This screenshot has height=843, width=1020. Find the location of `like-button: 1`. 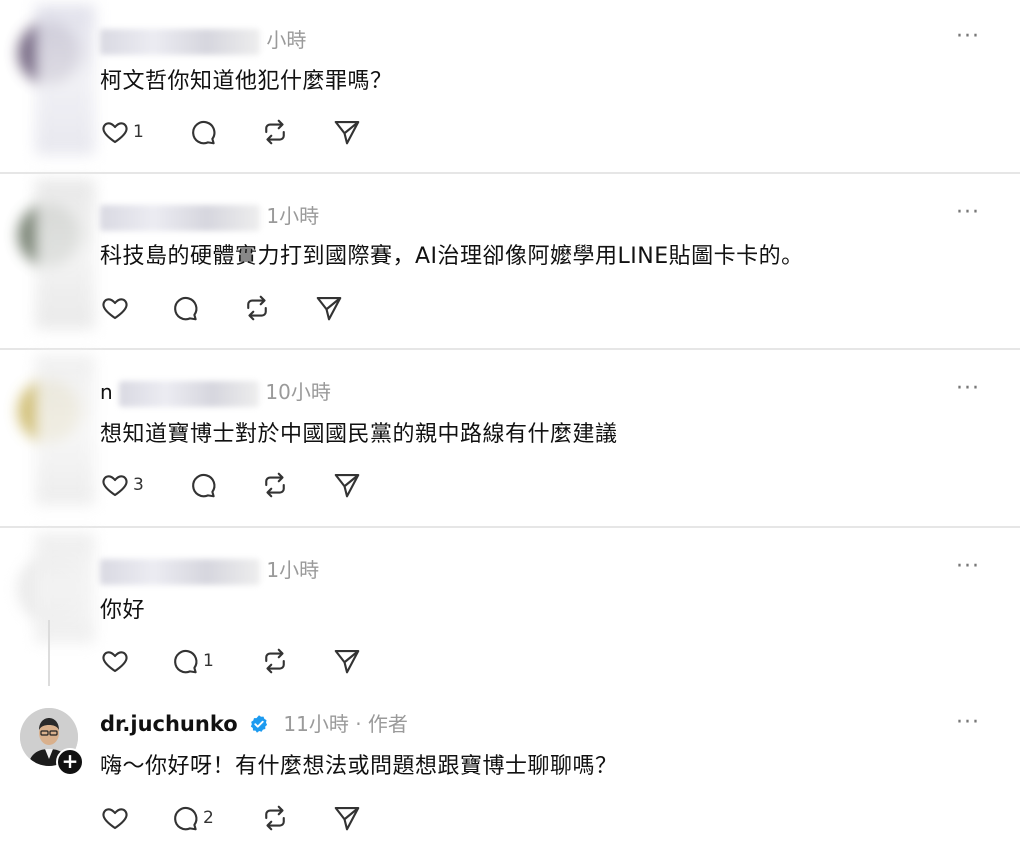

like-button: 1 is located at coordinates (122, 132).